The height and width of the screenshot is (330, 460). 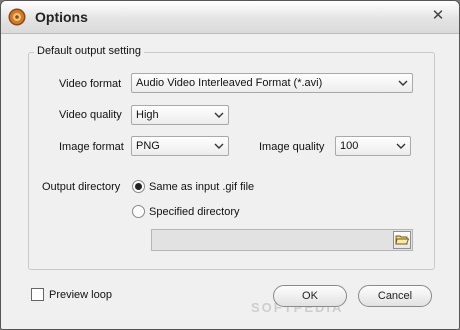 I want to click on same-as-input-radio, so click(x=138, y=186).